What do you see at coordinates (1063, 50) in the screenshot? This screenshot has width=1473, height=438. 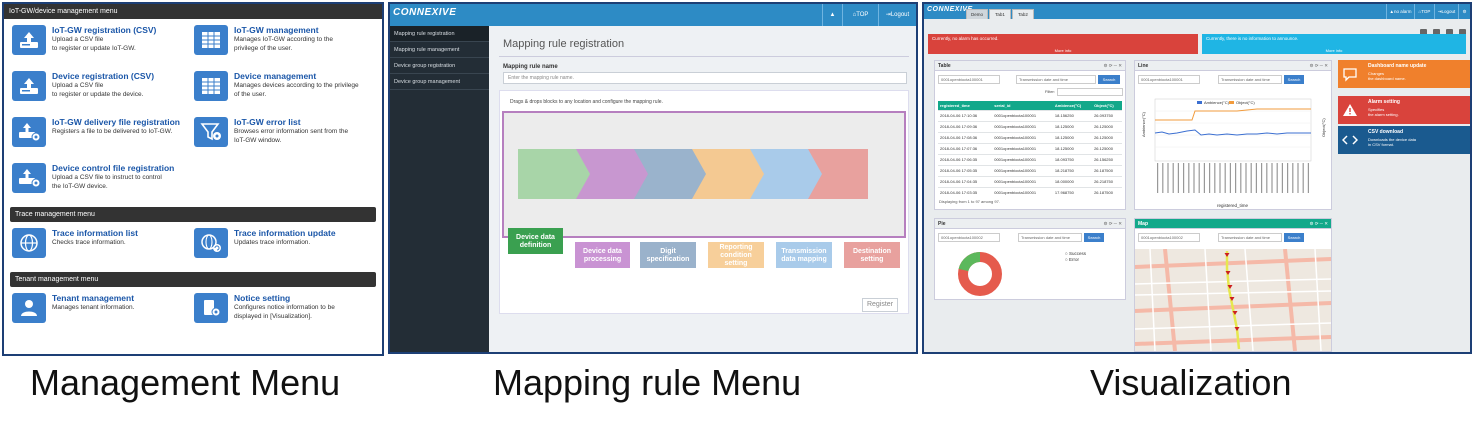 I see `alarm-more-info-link: More info` at bounding box center [1063, 50].